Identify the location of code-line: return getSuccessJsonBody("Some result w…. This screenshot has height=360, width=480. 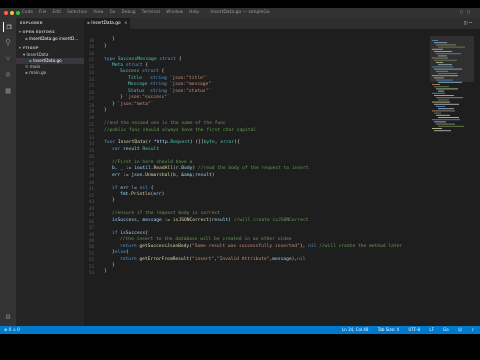
(261, 247).